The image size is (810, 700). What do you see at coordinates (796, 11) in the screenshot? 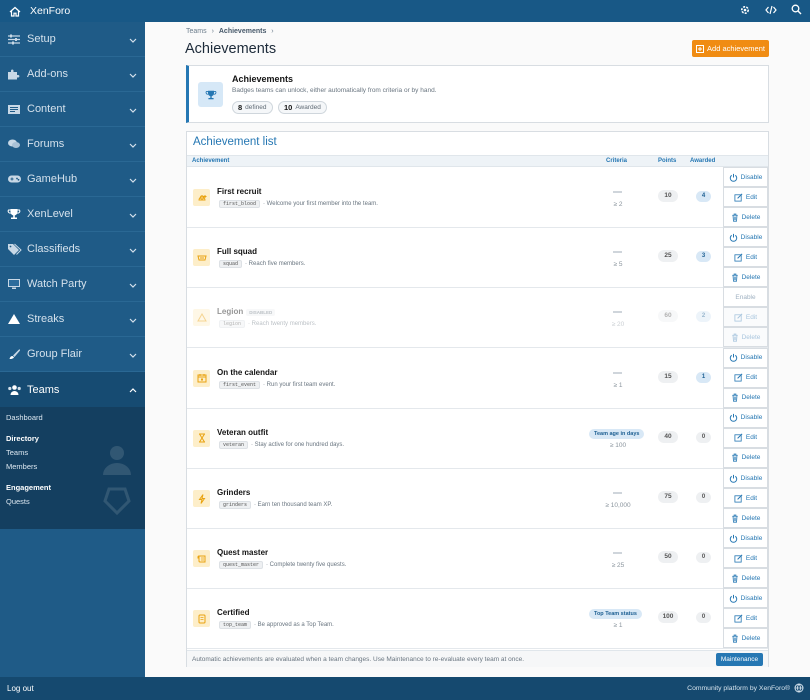
I see `search-icon` at bounding box center [796, 11].